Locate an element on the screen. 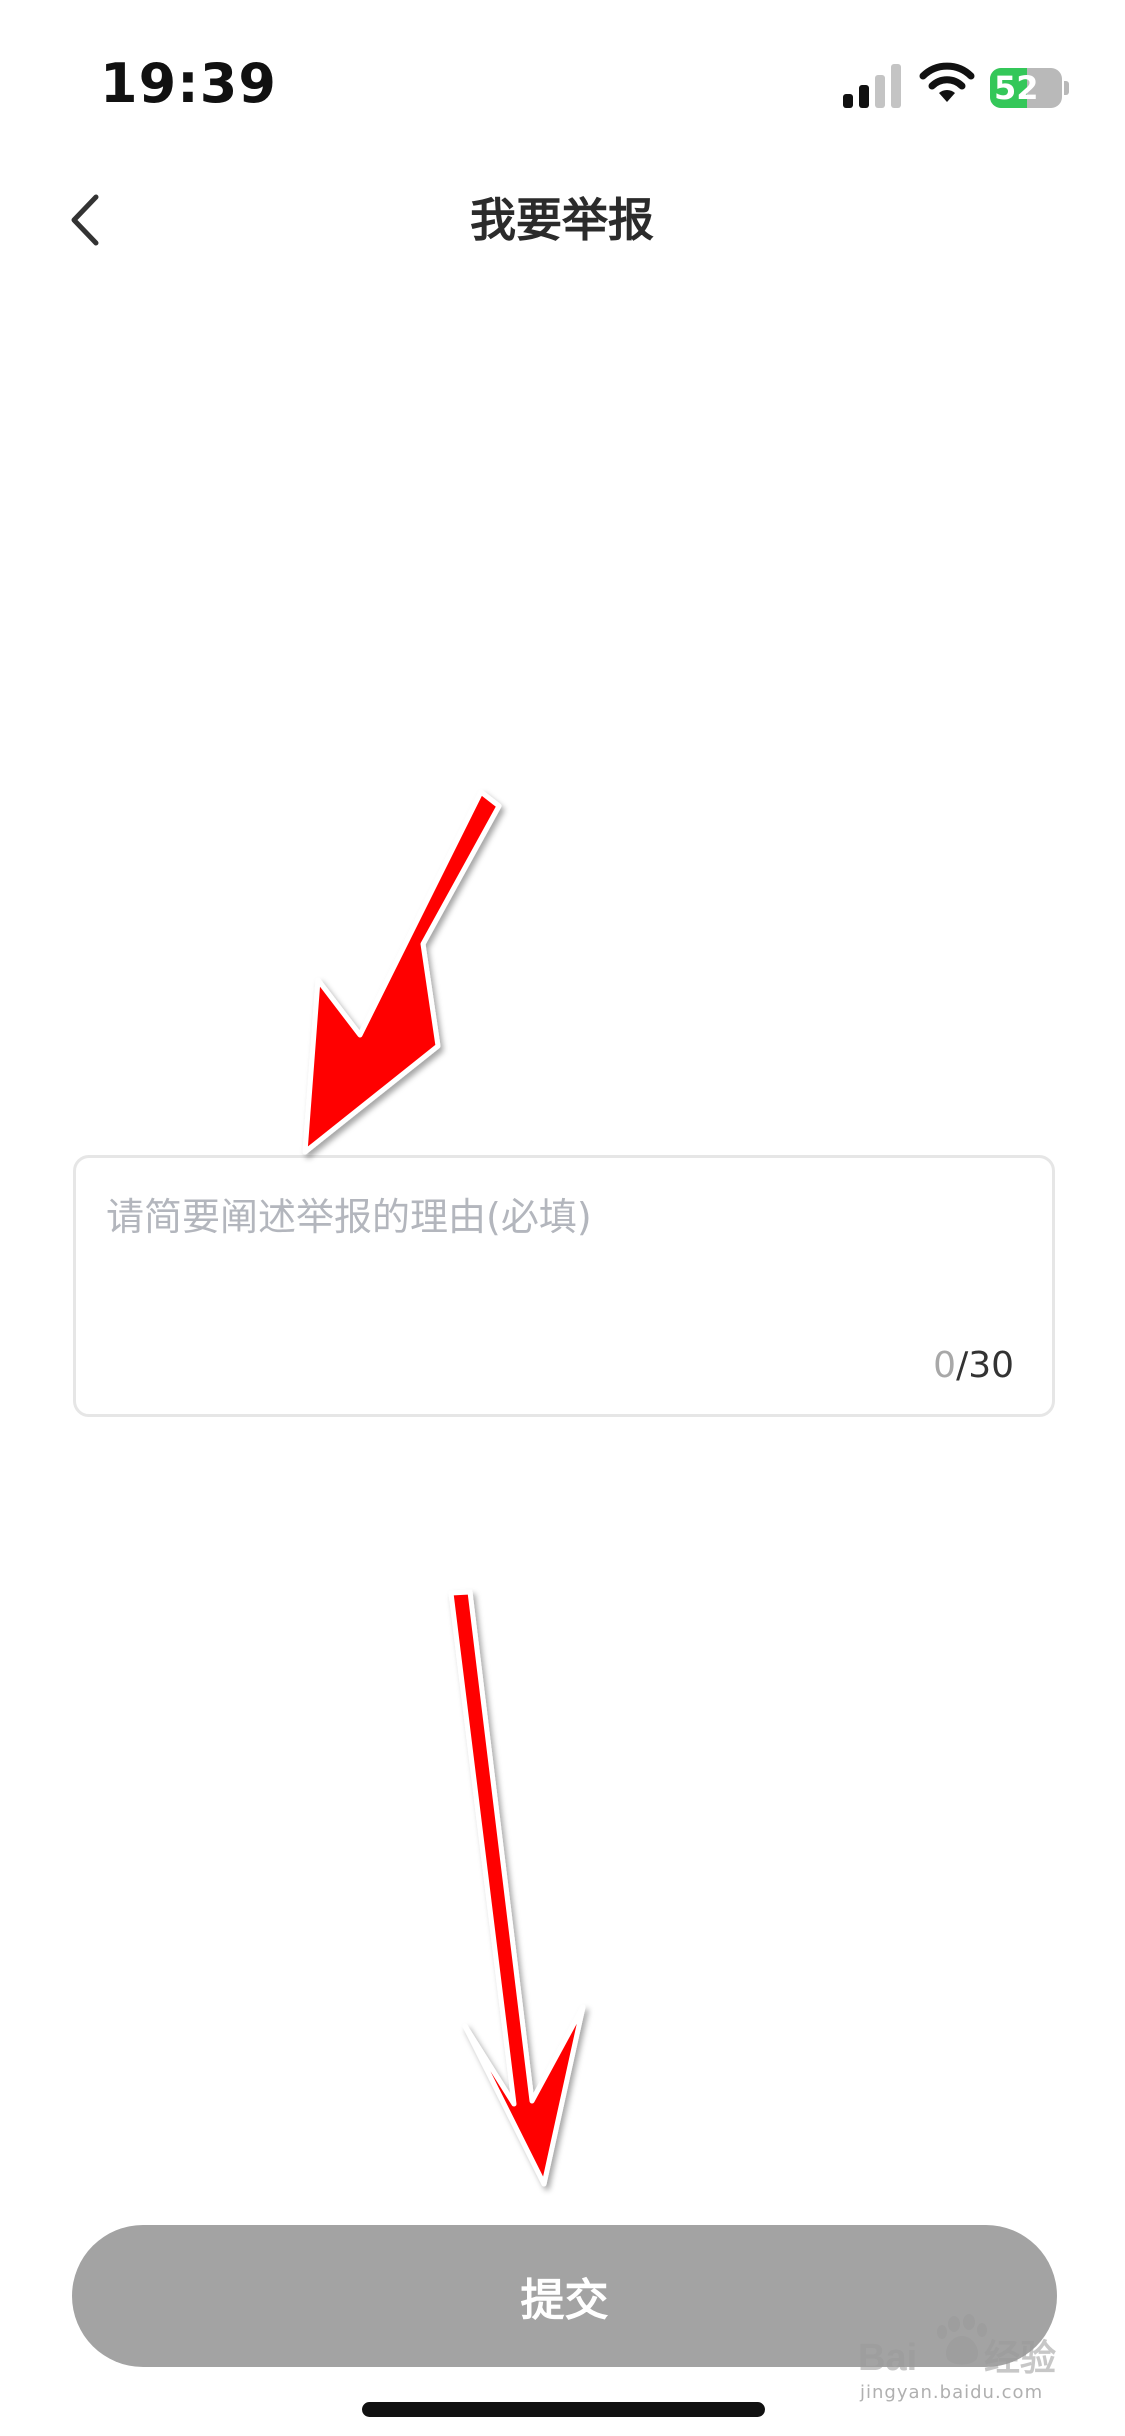 The height and width of the screenshot is (2436, 1125). page-title: 我要举报 is located at coordinates (562, 220).